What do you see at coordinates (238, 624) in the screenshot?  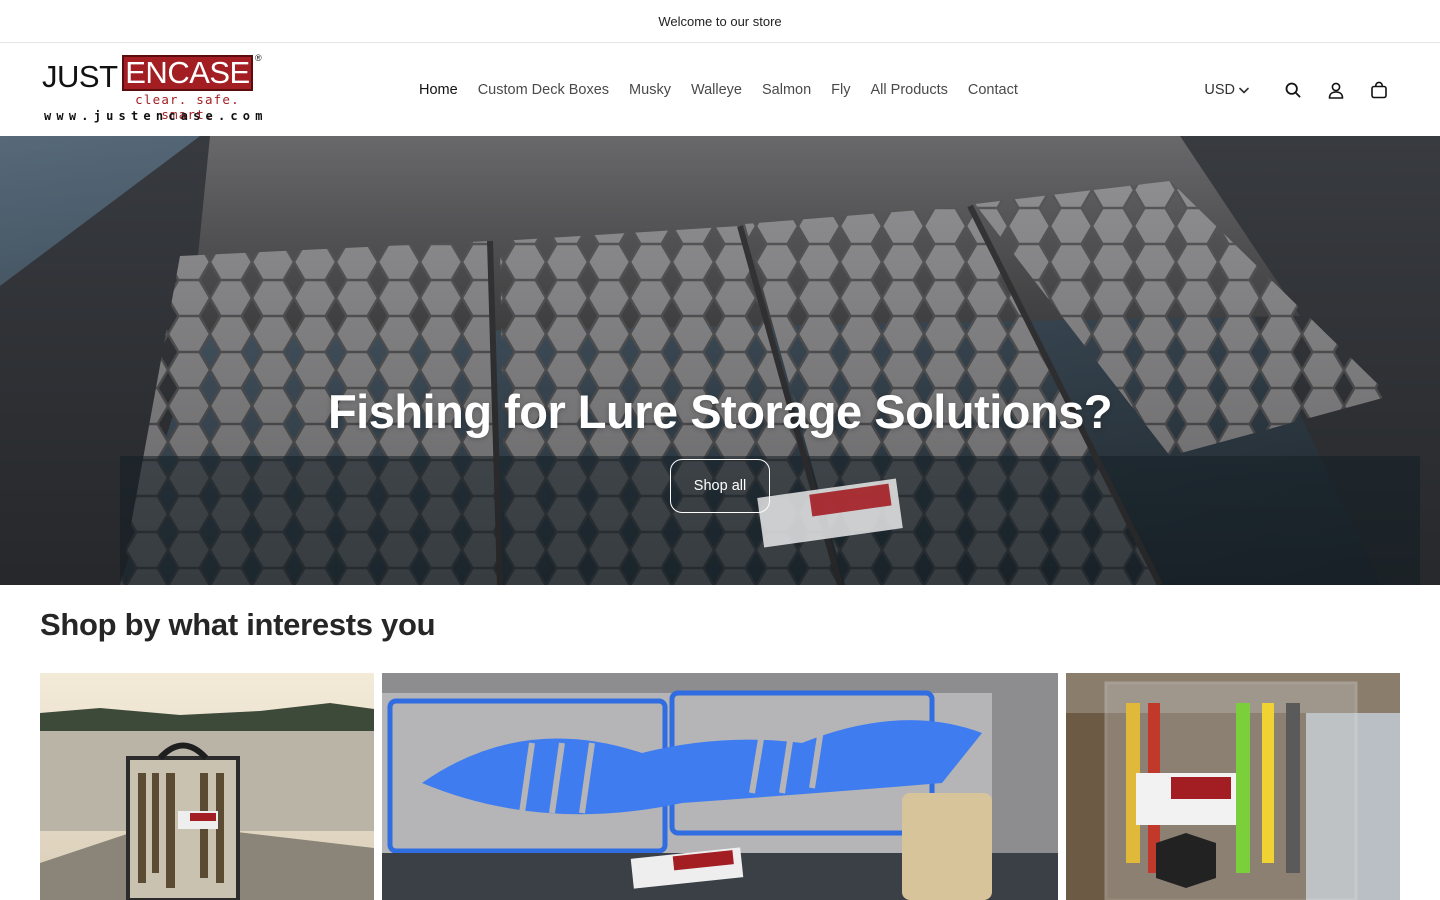 I see `section-title: Shop by what interests you` at bounding box center [238, 624].